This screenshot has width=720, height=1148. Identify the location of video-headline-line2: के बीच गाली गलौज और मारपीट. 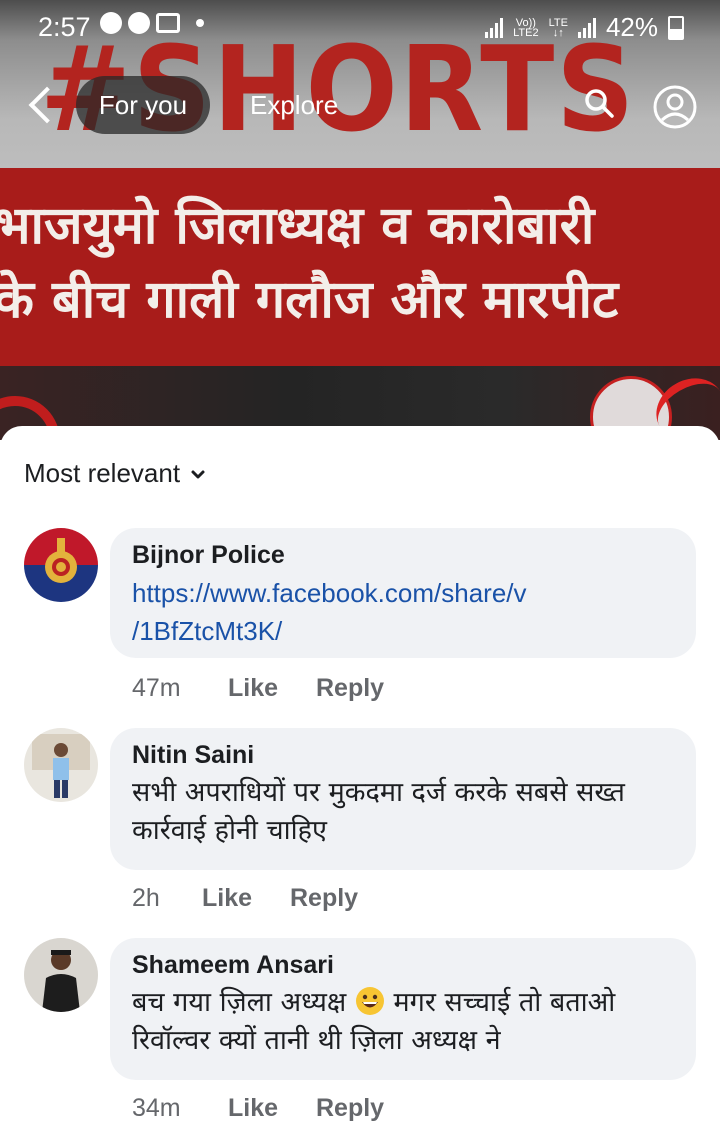
(309, 300).